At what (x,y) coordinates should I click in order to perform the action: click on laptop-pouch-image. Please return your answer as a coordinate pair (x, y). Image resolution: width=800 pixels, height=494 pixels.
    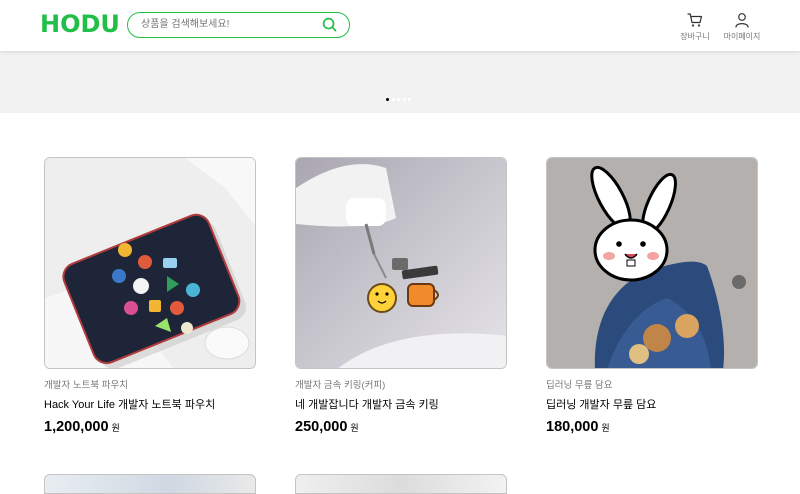
    Looking at the image, I should click on (150, 263).